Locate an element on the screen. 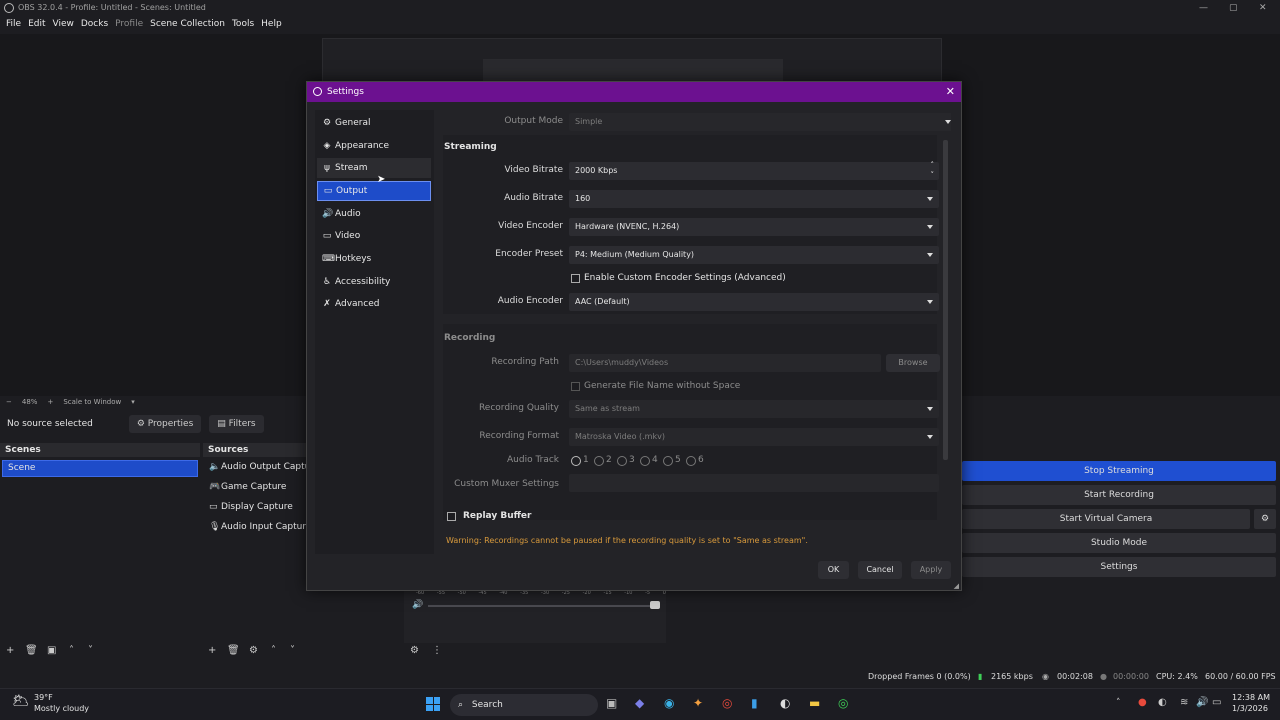  menu-edit: Edit is located at coordinates (39, 24).